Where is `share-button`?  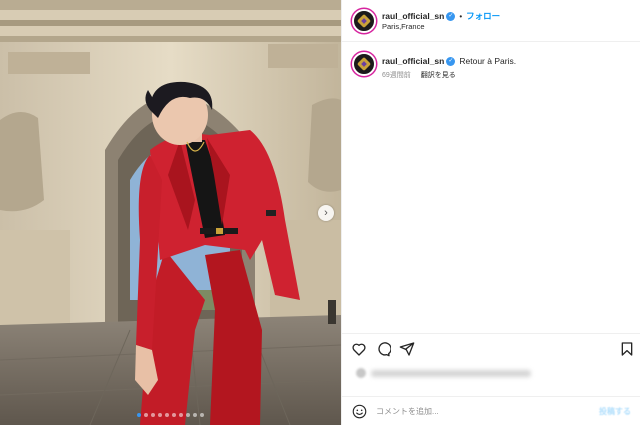 share-button is located at coordinates (407, 349).